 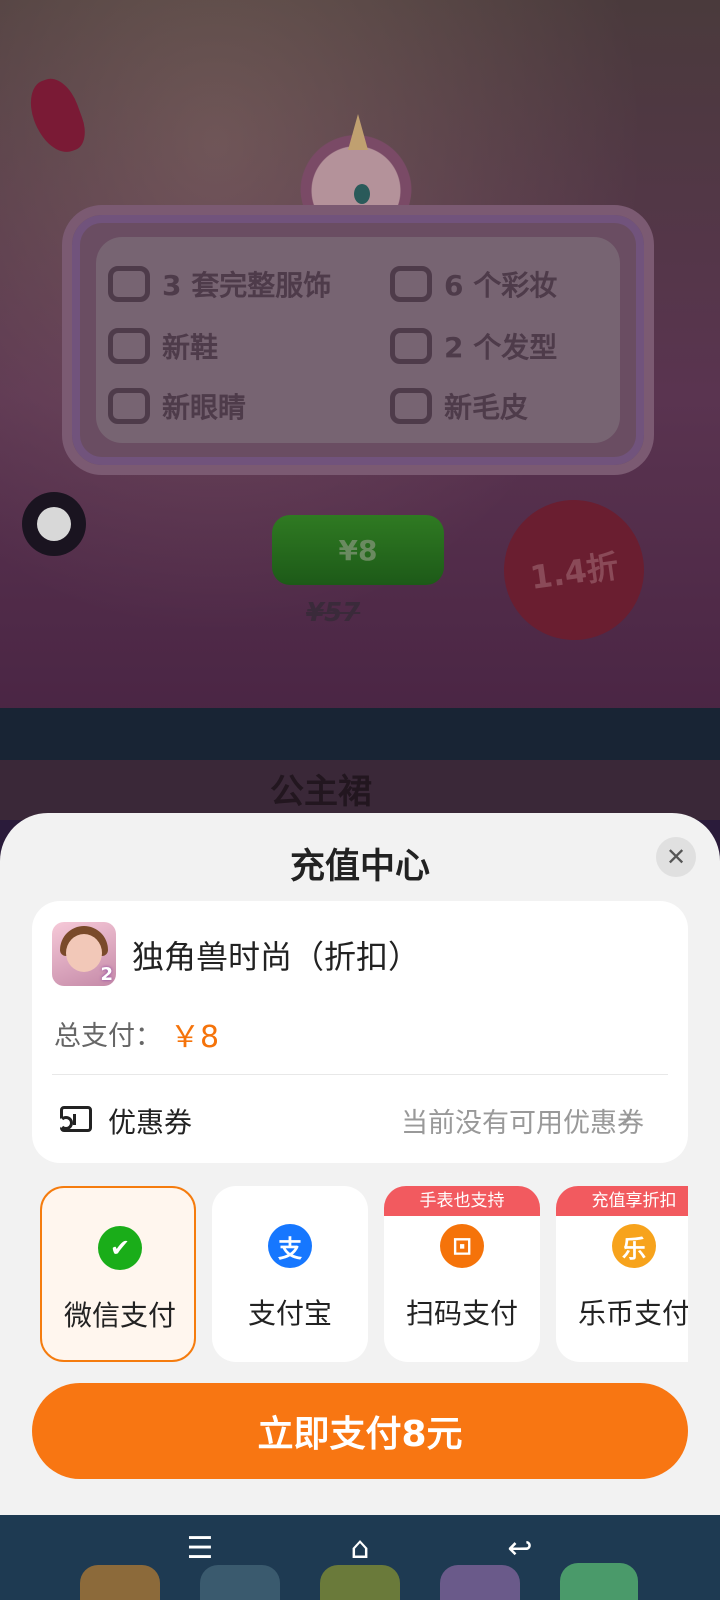 What do you see at coordinates (522, 1120) in the screenshot?
I see `coupon-status: 当前没有可用优惠券` at bounding box center [522, 1120].